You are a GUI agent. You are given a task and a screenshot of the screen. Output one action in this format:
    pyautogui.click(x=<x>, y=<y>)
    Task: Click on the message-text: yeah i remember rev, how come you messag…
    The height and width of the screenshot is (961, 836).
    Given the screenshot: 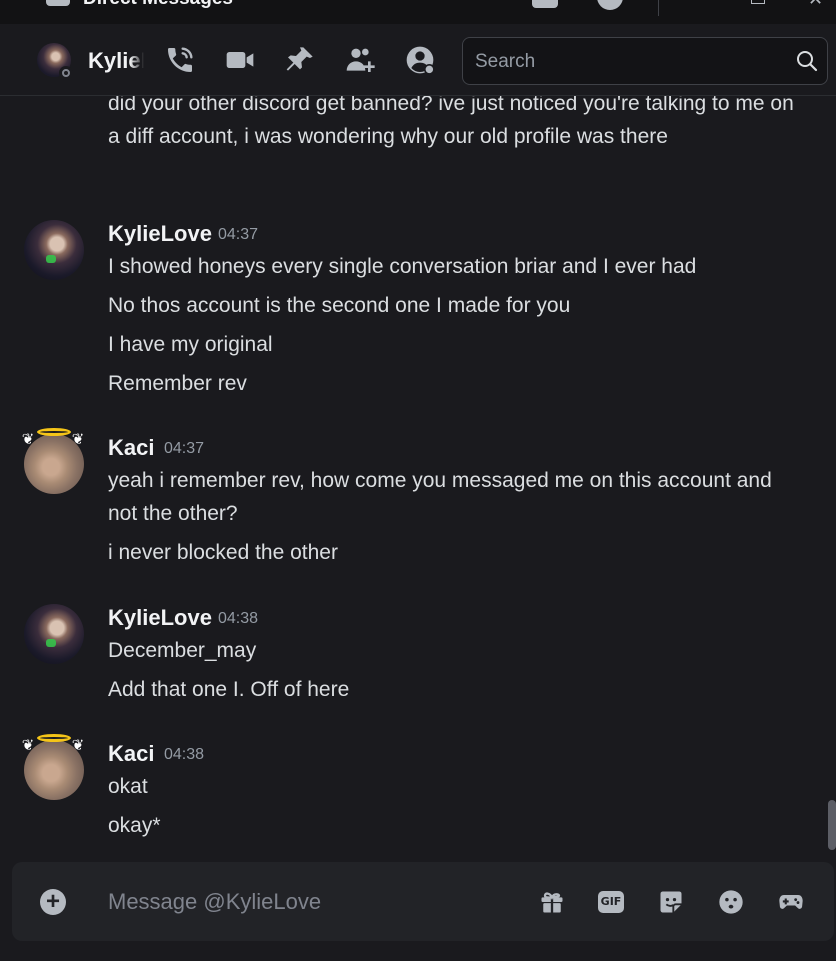 What is the action you would take?
    pyautogui.click(x=440, y=497)
    